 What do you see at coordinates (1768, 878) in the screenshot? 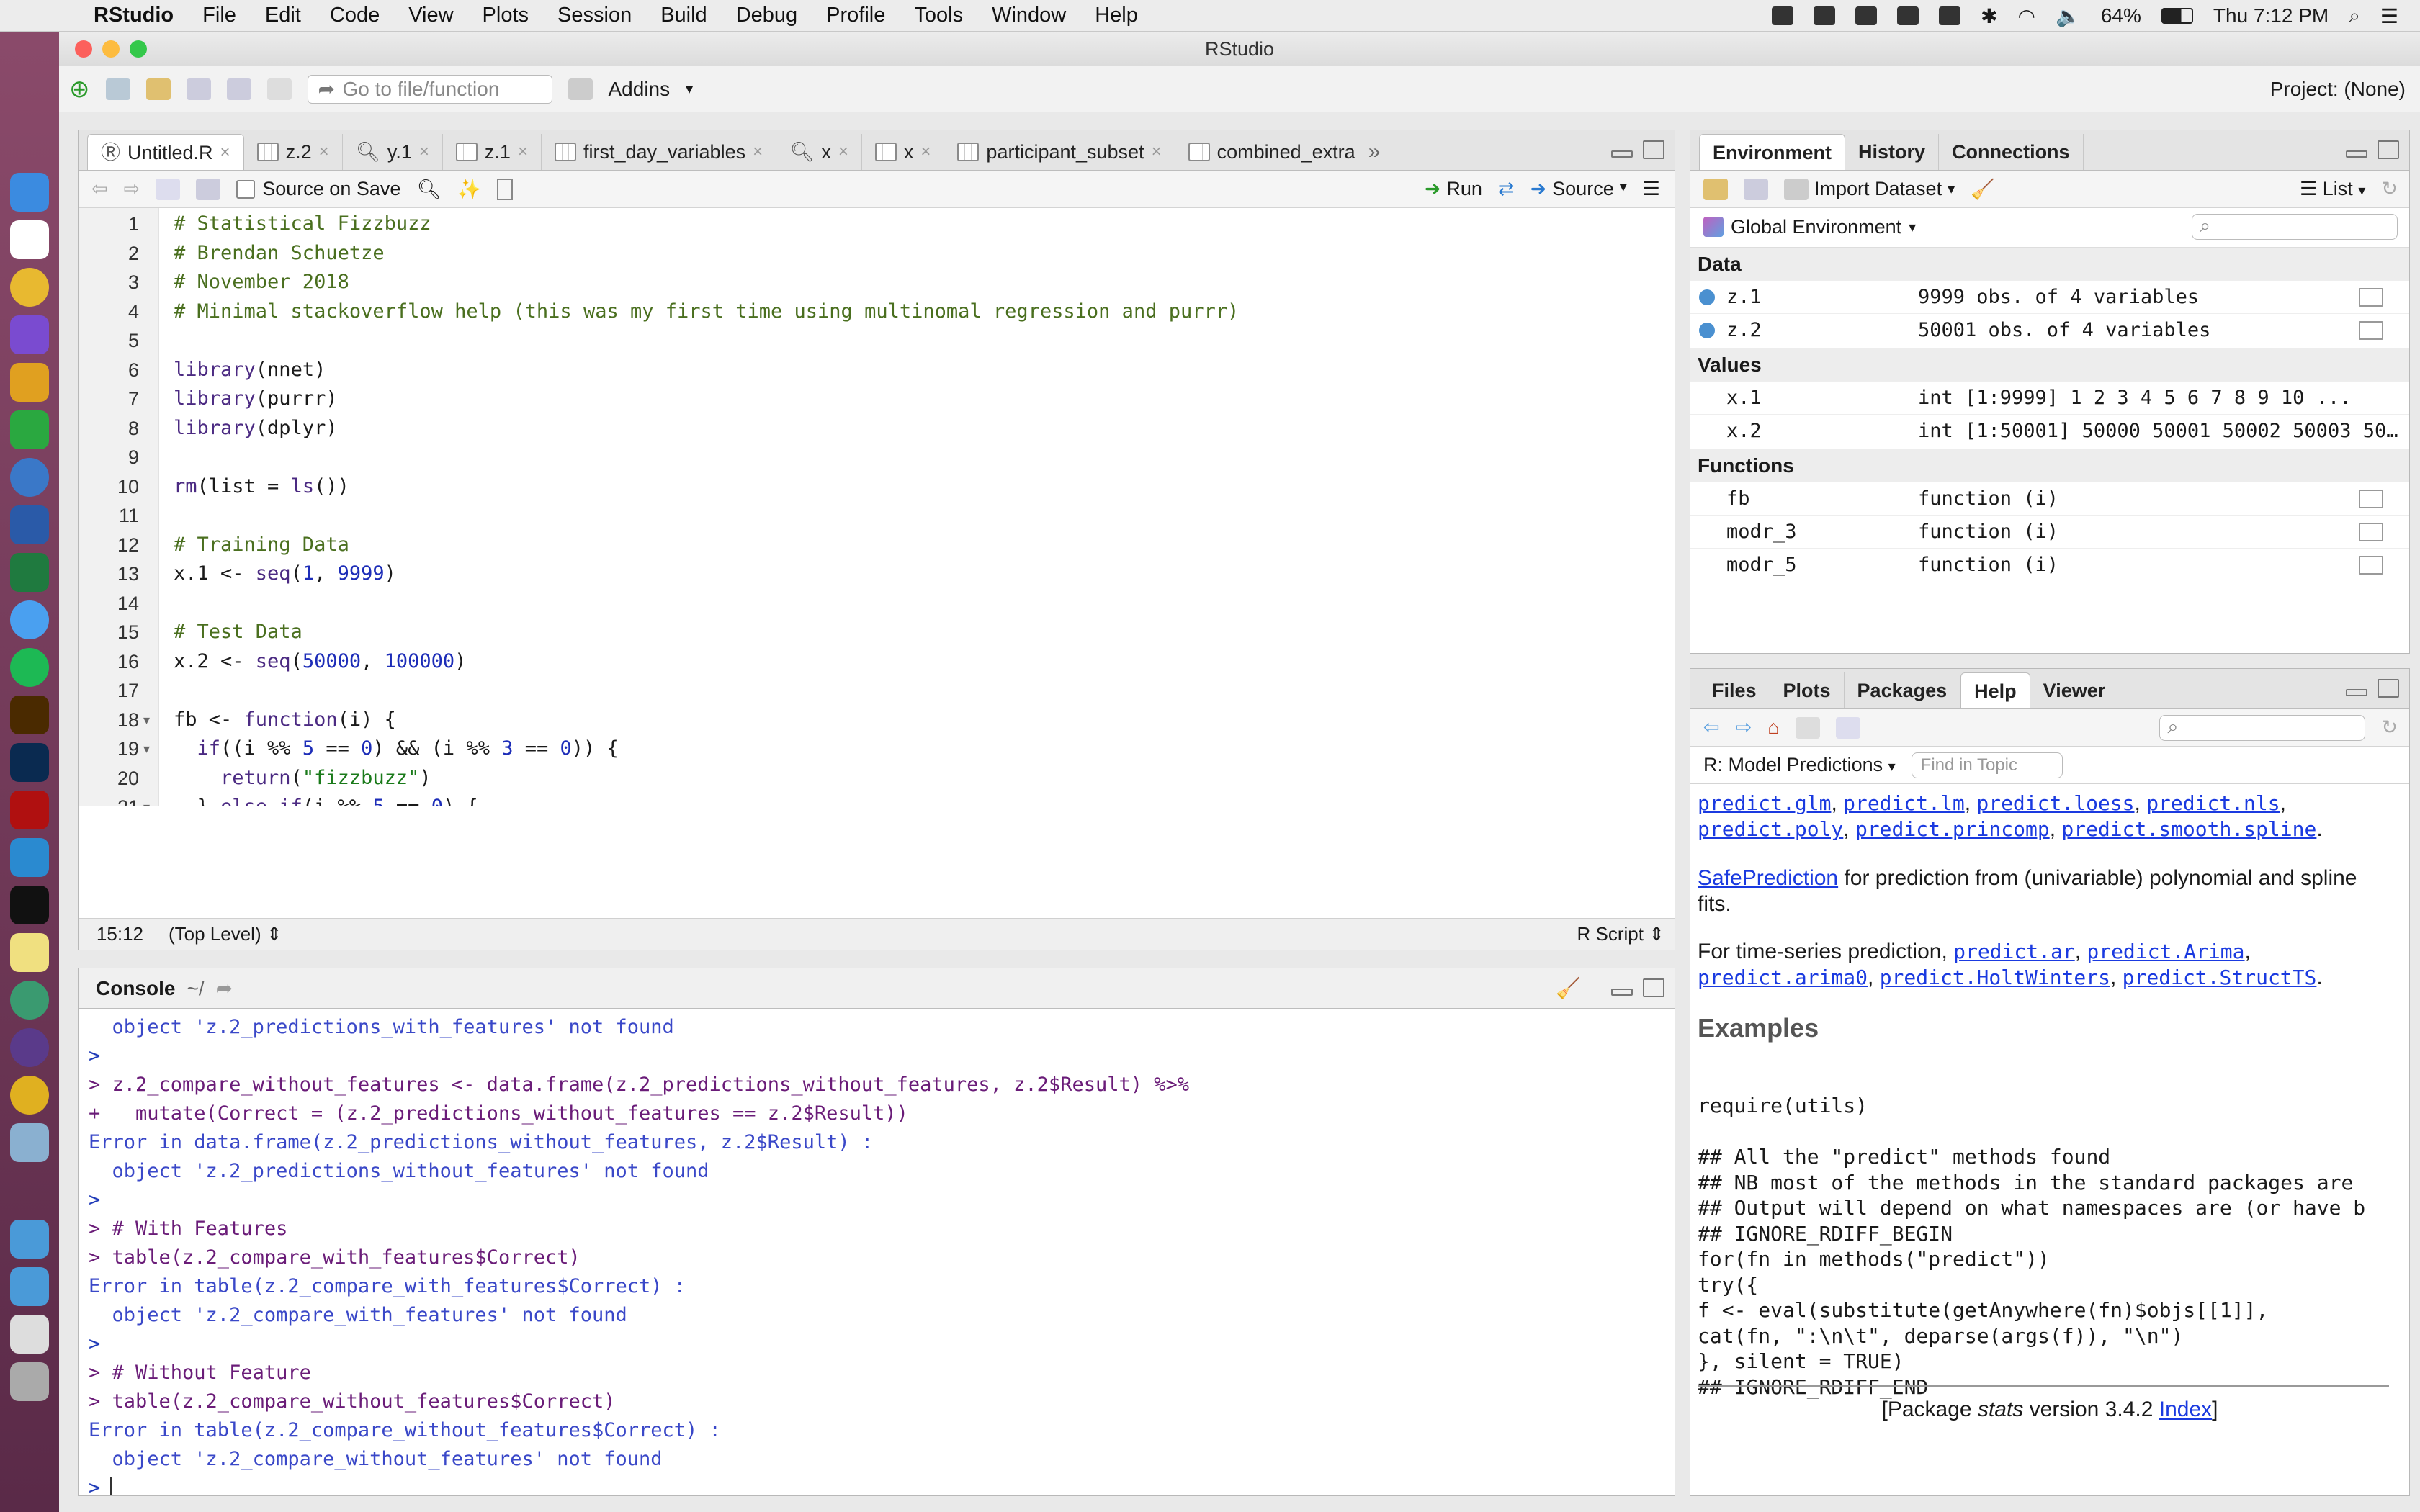
I see `link-safe-prediction: SafePrediction` at bounding box center [1768, 878].